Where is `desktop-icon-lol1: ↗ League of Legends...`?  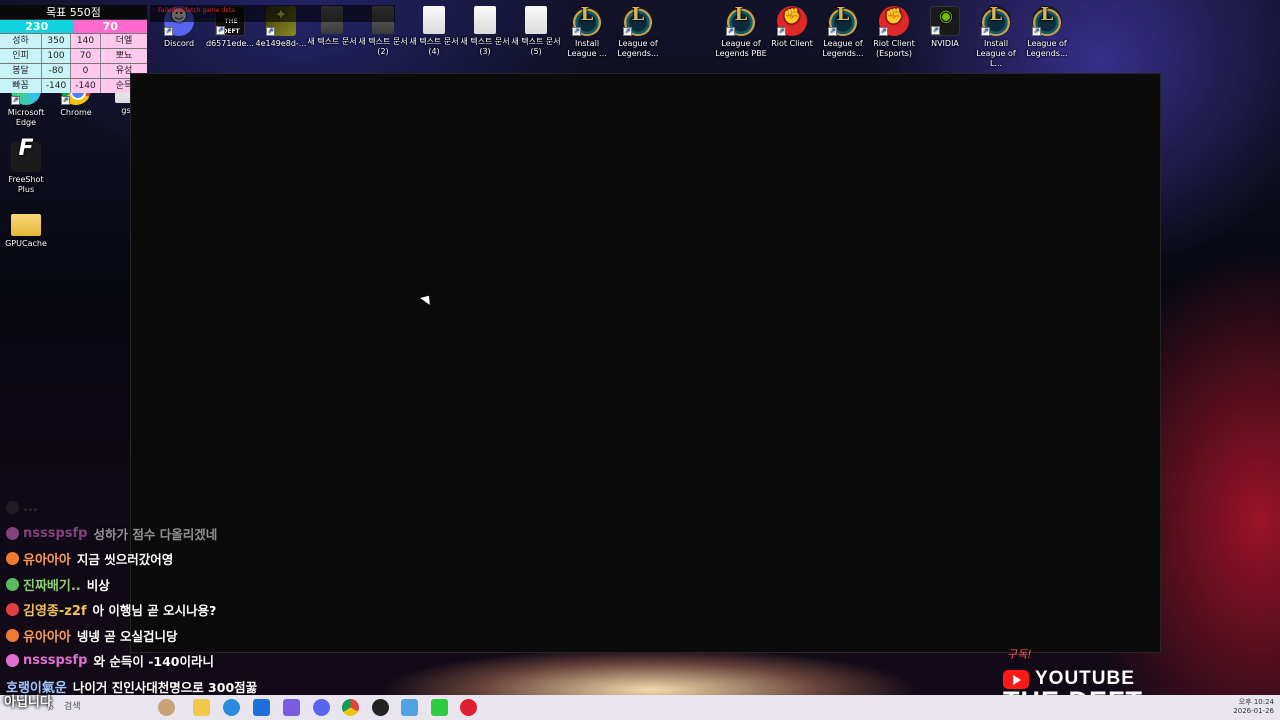 desktop-icon-lol1: ↗ League of Legends... is located at coordinates (638, 32).